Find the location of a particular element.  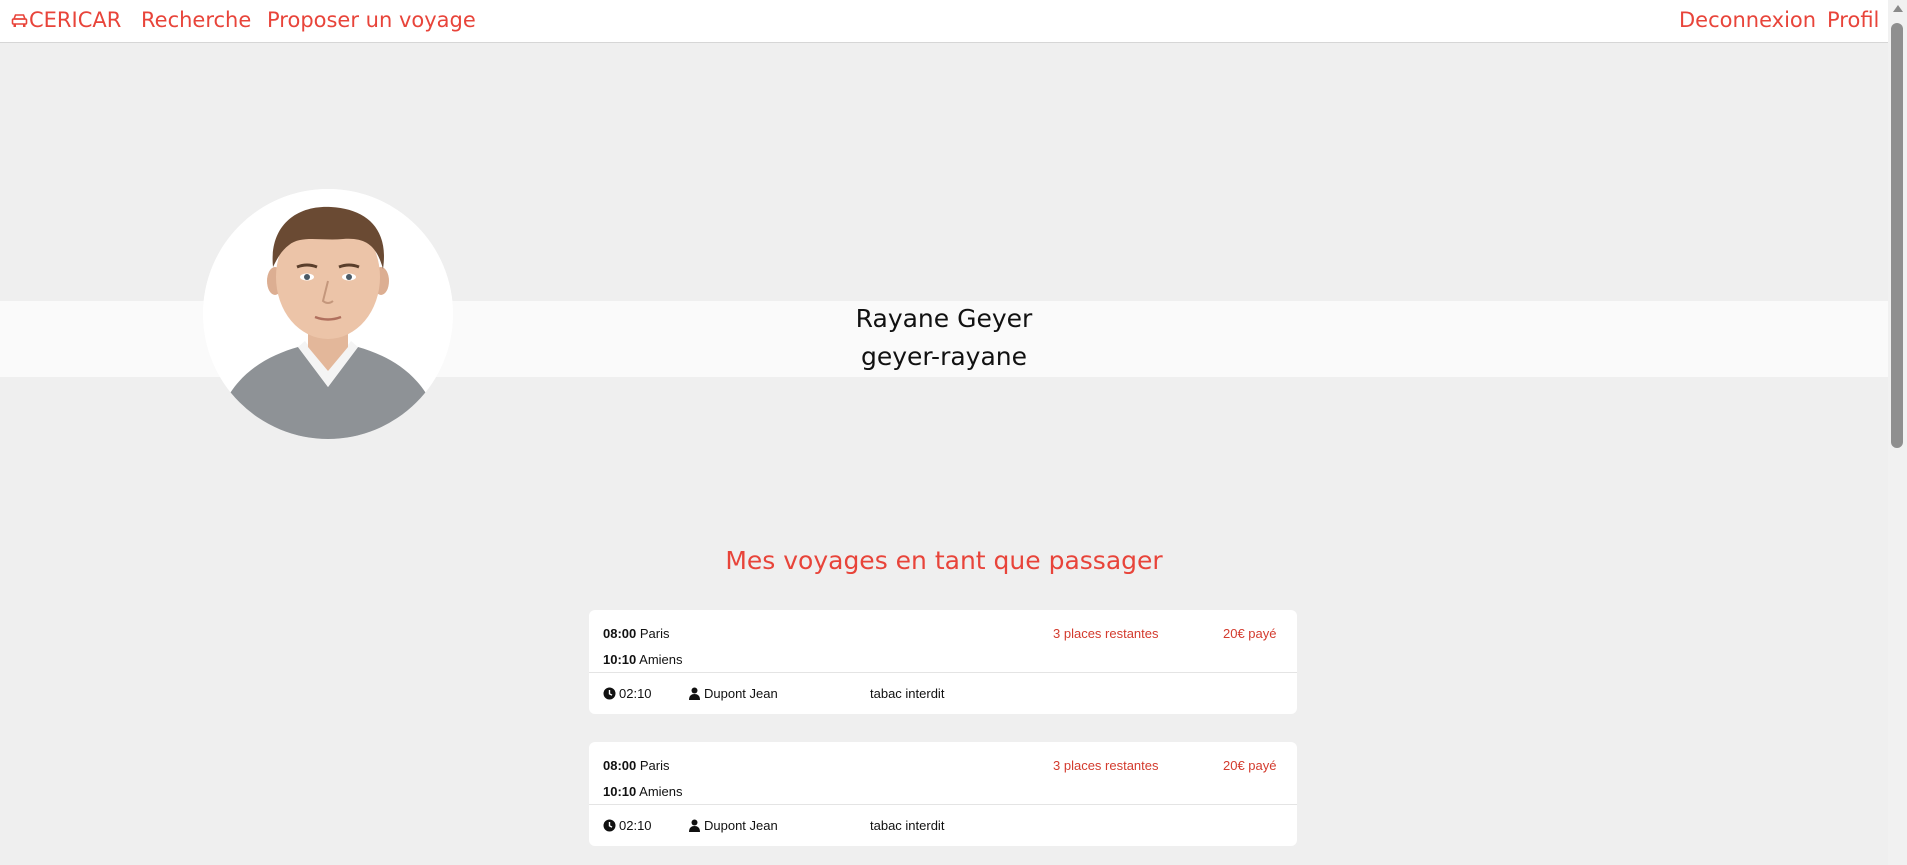

nav-propose-trip-link: Proposer un voyage is located at coordinates (371, 20).